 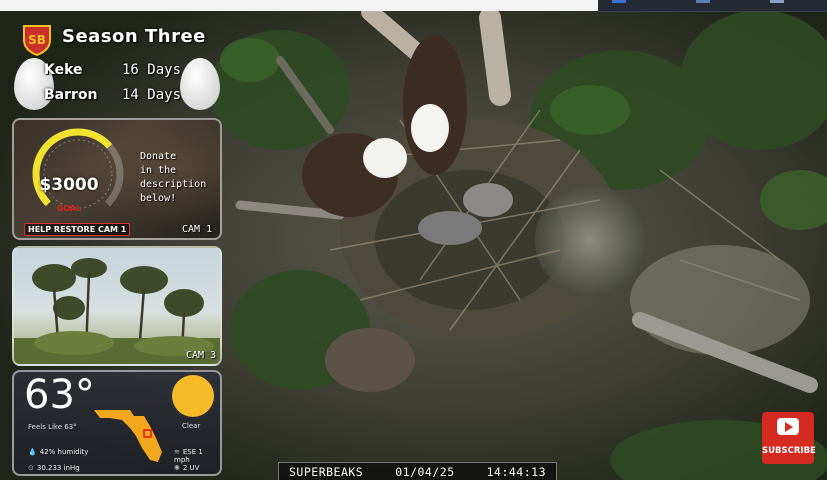 What do you see at coordinates (177, 452) in the screenshot?
I see `wind-icon: ≋` at bounding box center [177, 452].